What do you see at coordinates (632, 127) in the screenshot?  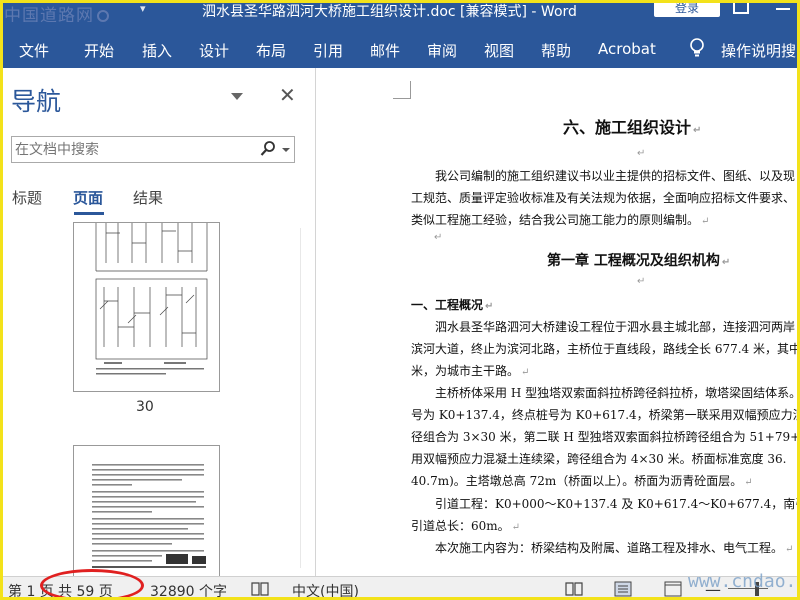 I see `section-title: 六、施工组织设计 ↵` at bounding box center [632, 127].